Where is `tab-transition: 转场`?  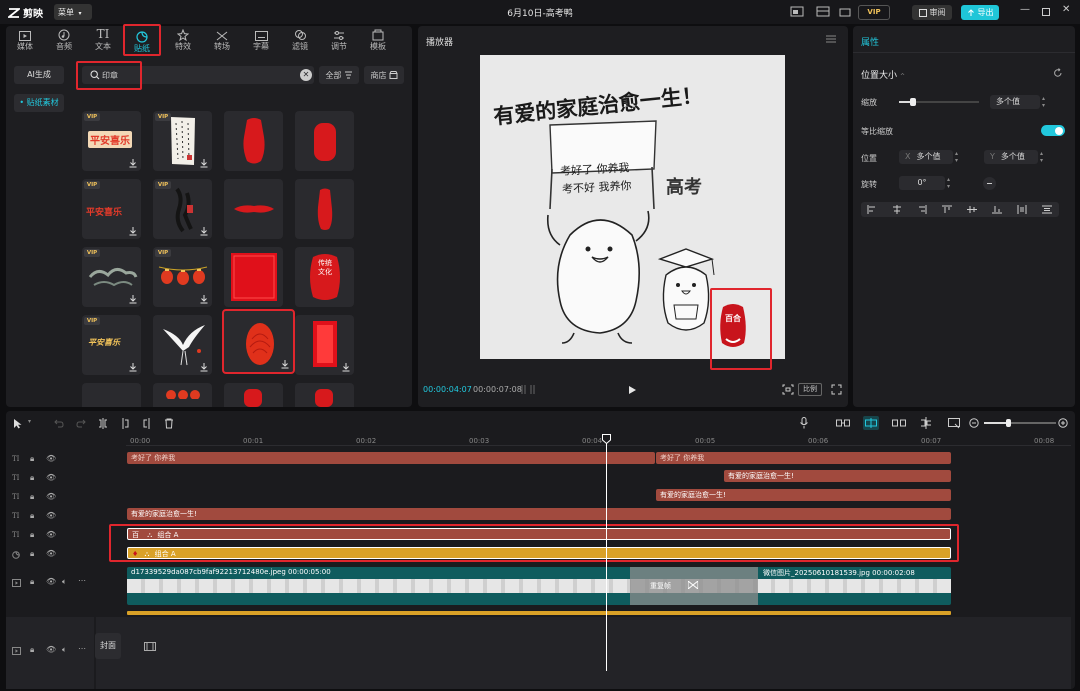 tab-transition: 转场 is located at coordinates (222, 40).